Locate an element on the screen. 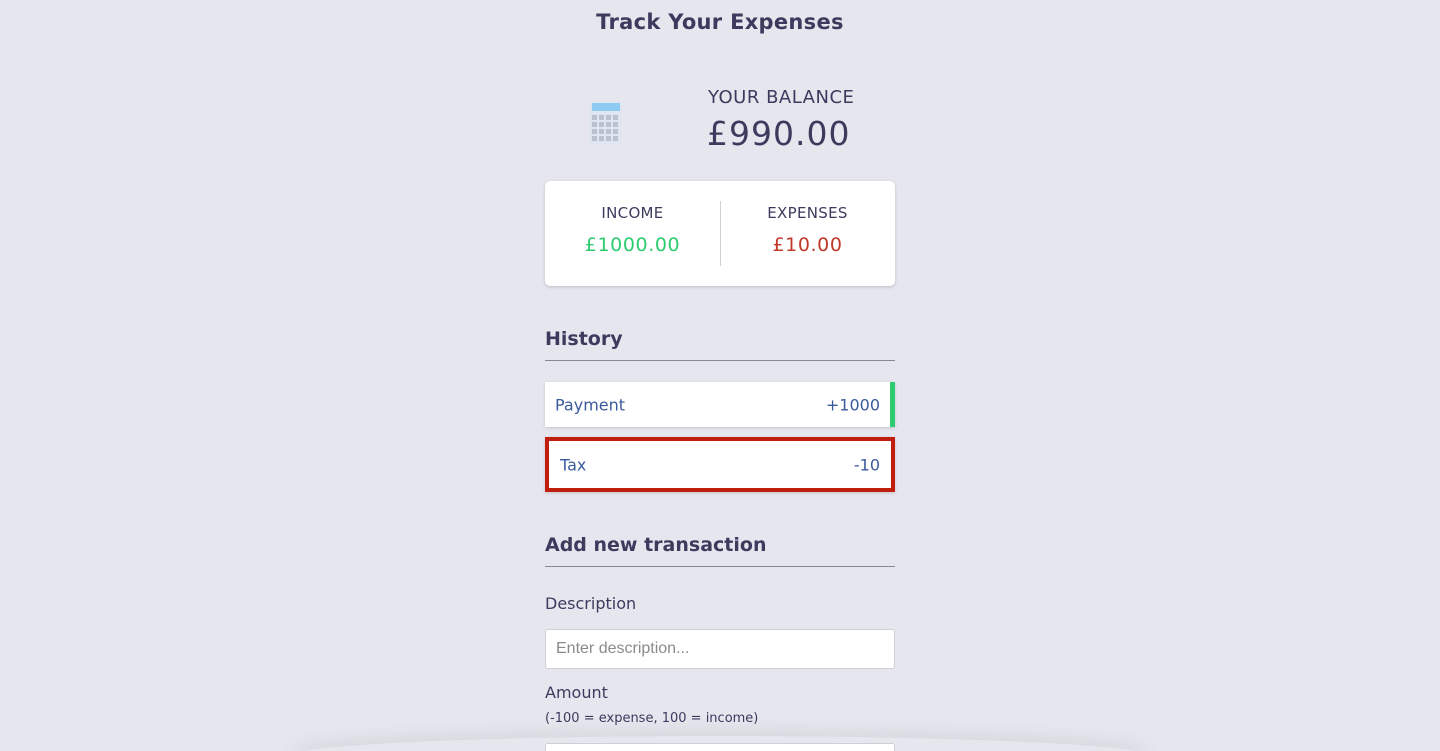 This screenshot has height=751, width=1440. description-label: Description is located at coordinates (591, 603).